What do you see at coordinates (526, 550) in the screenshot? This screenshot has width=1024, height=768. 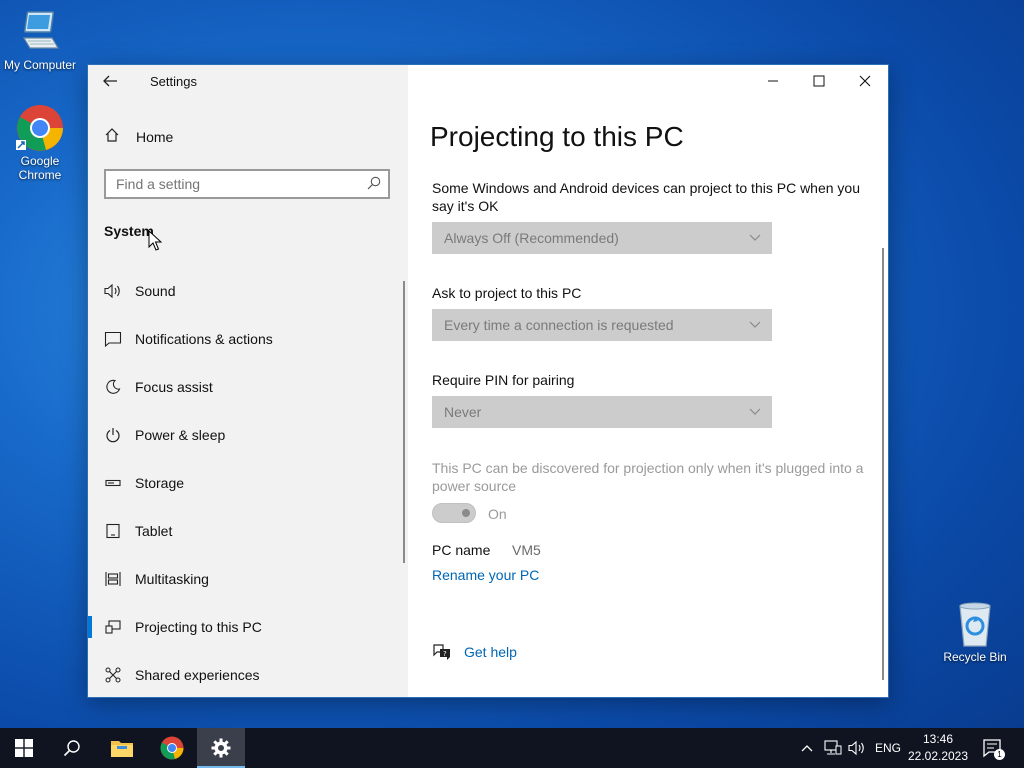 I see `pc-name-value: VM5` at bounding box center [526, 550].